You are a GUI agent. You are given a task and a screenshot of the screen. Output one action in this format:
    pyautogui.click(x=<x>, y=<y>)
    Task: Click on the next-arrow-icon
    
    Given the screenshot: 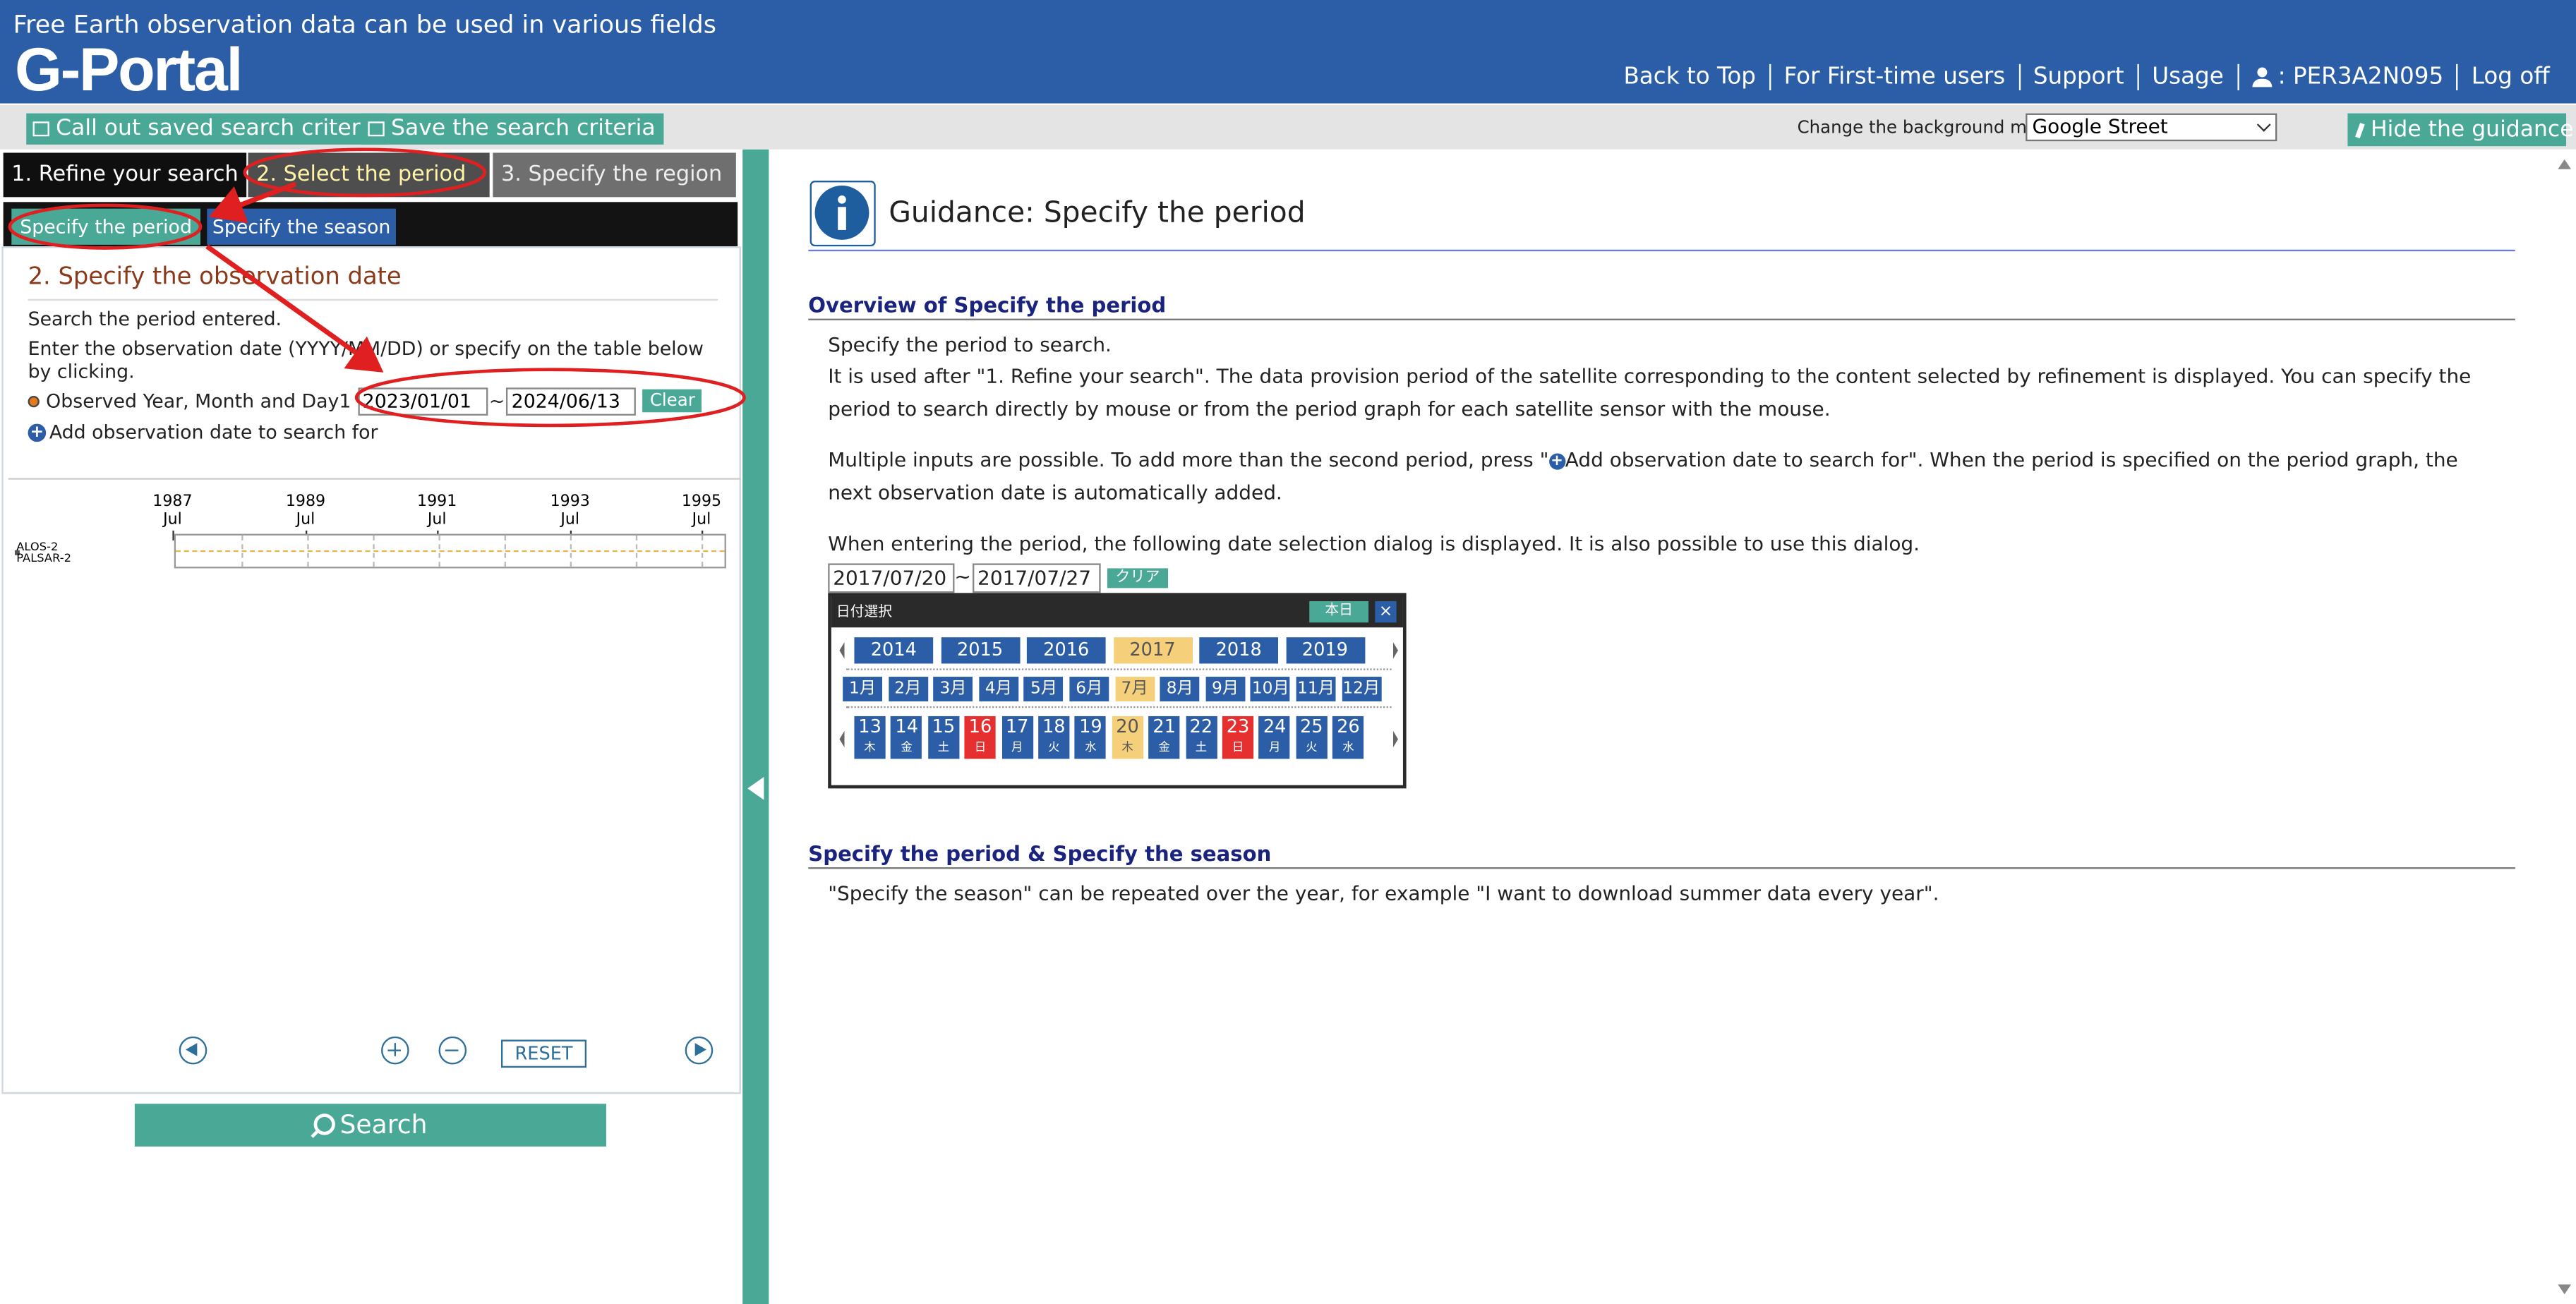 What is the action you would take?
    pyautogui.click(x=699, y=1050)
    